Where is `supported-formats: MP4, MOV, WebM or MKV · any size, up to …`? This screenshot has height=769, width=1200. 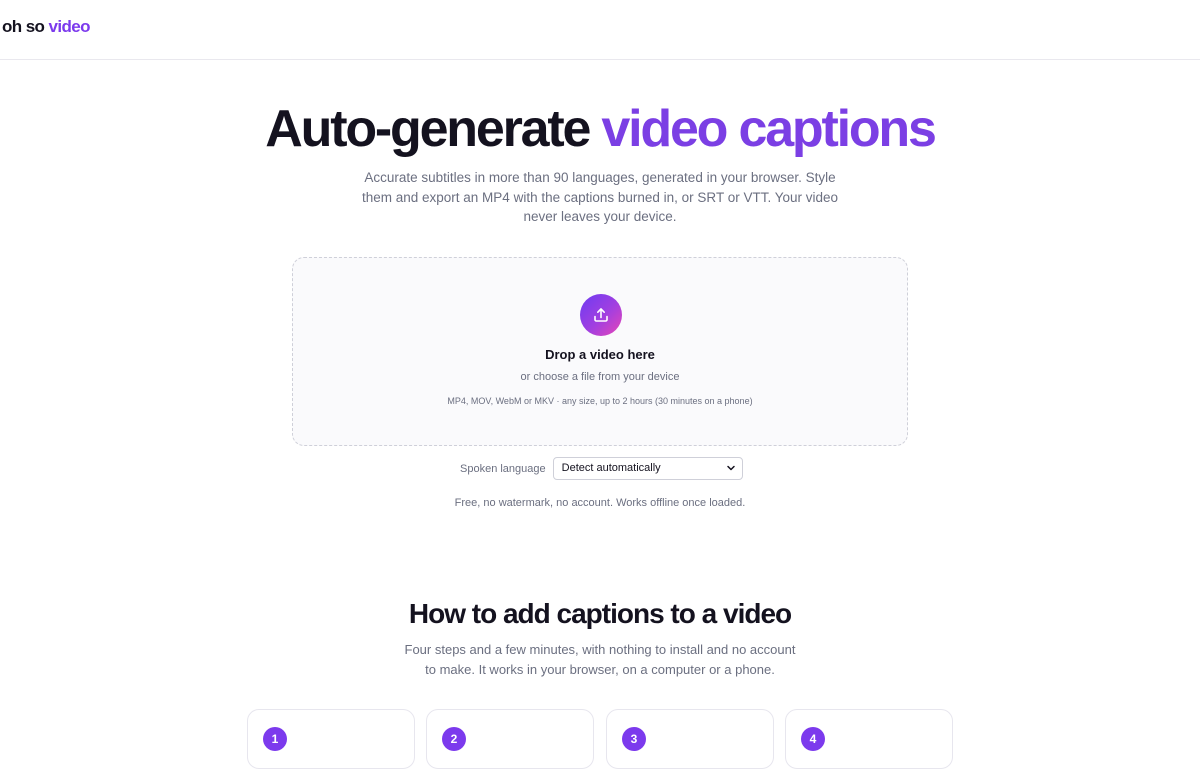
supported-formats: MP4, MOV, WebM or MKV · any size, up to … is located at coordinates (600, 401).